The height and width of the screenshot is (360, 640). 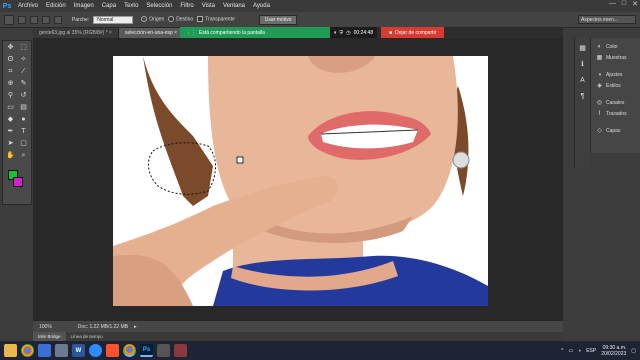 What do you see at coordinates (579, 351) in the screenshot?
I see `speaker-icon: ◖` at bounding box center [579, 351].